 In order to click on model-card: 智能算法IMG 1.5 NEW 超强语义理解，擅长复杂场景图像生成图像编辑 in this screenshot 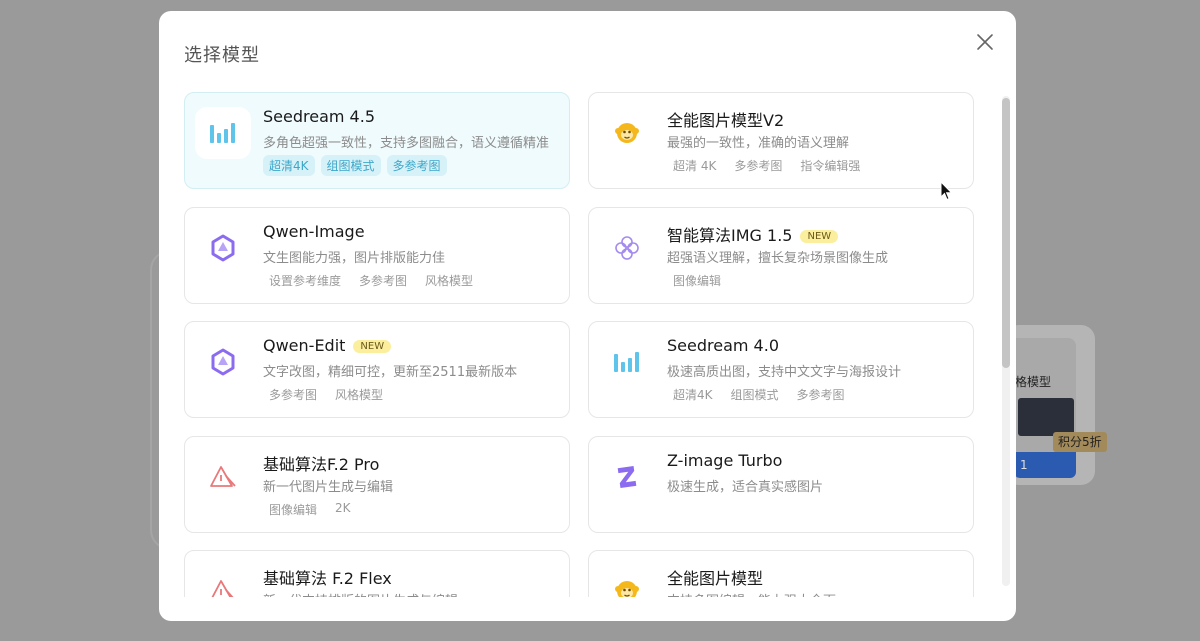, I will do `click(781, 255)`.